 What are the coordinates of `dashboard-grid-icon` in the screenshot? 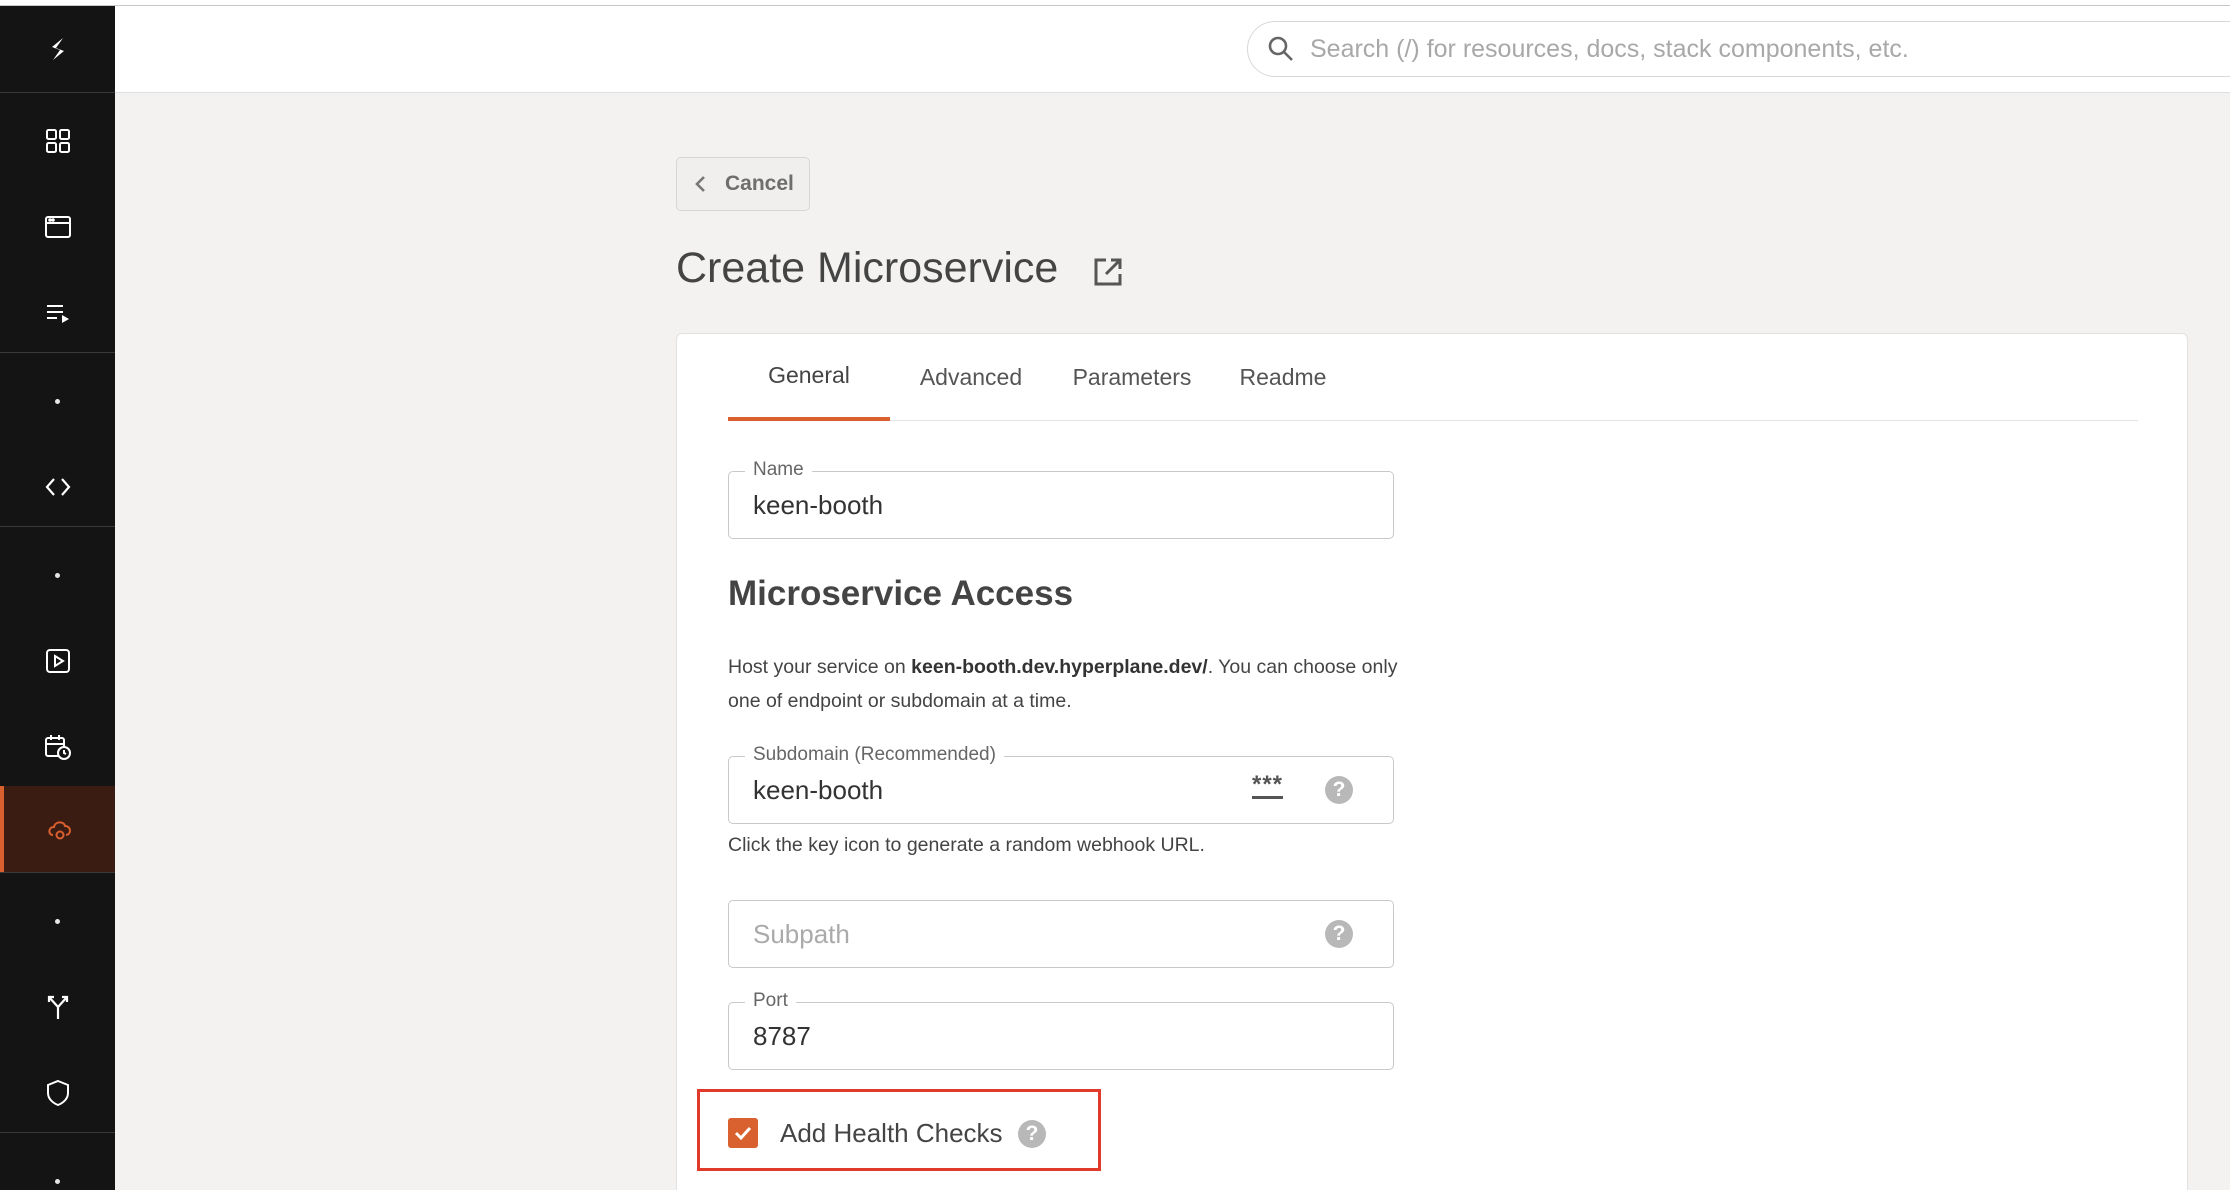 It's located at (57, 141).